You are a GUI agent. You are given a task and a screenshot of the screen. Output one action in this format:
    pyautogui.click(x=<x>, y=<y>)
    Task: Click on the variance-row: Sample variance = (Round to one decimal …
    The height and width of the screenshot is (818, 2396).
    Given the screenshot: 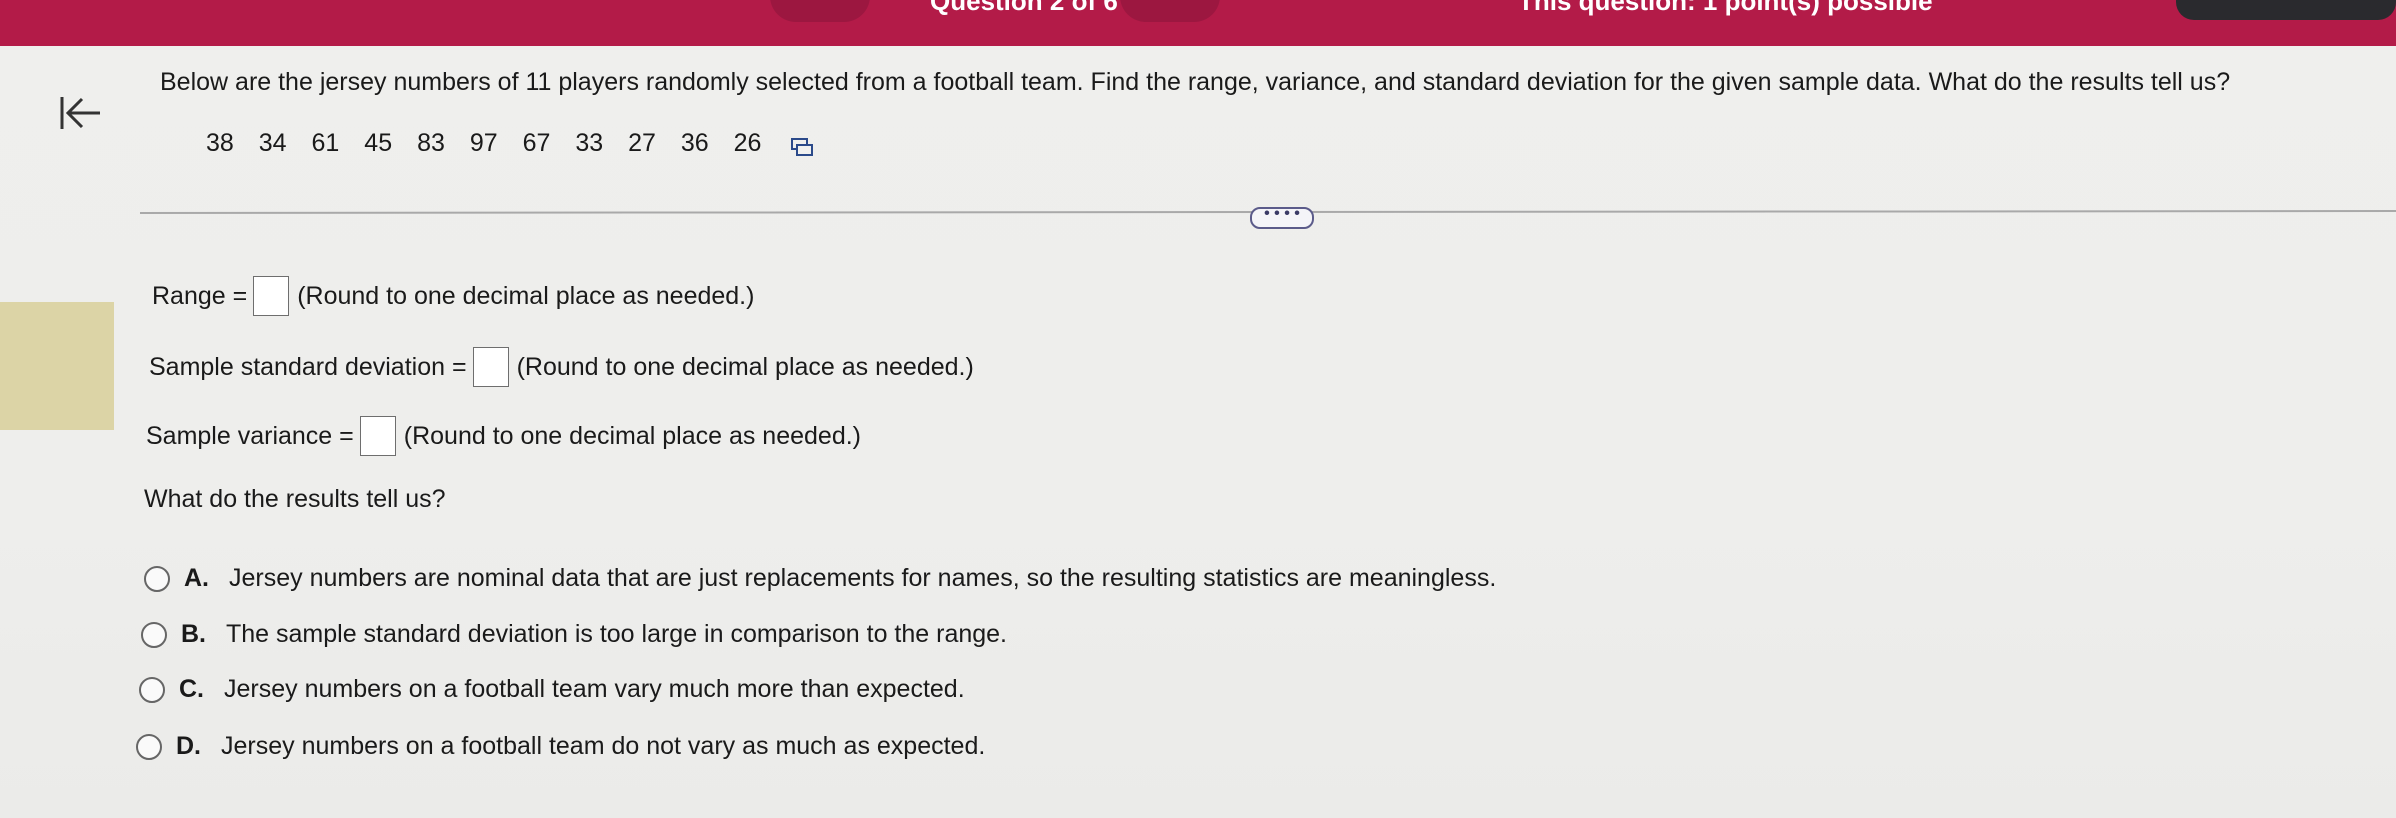 What is the action you would take?
    pyautogui.click(x=503, y=436)
    